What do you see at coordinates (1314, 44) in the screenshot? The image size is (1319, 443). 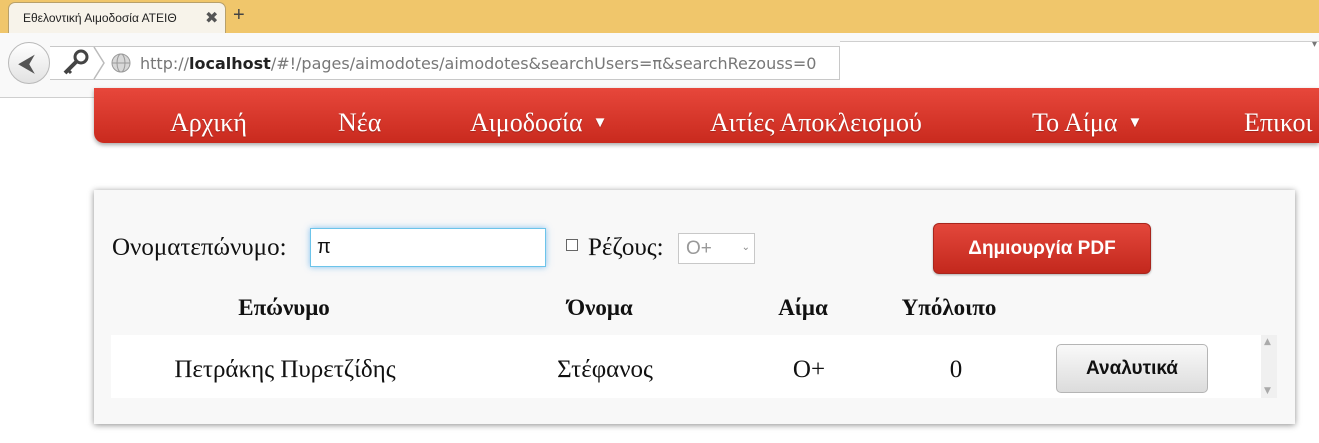 I see `toolbar-dropdown-icon: ▾` at bounding box center [1314, 44].